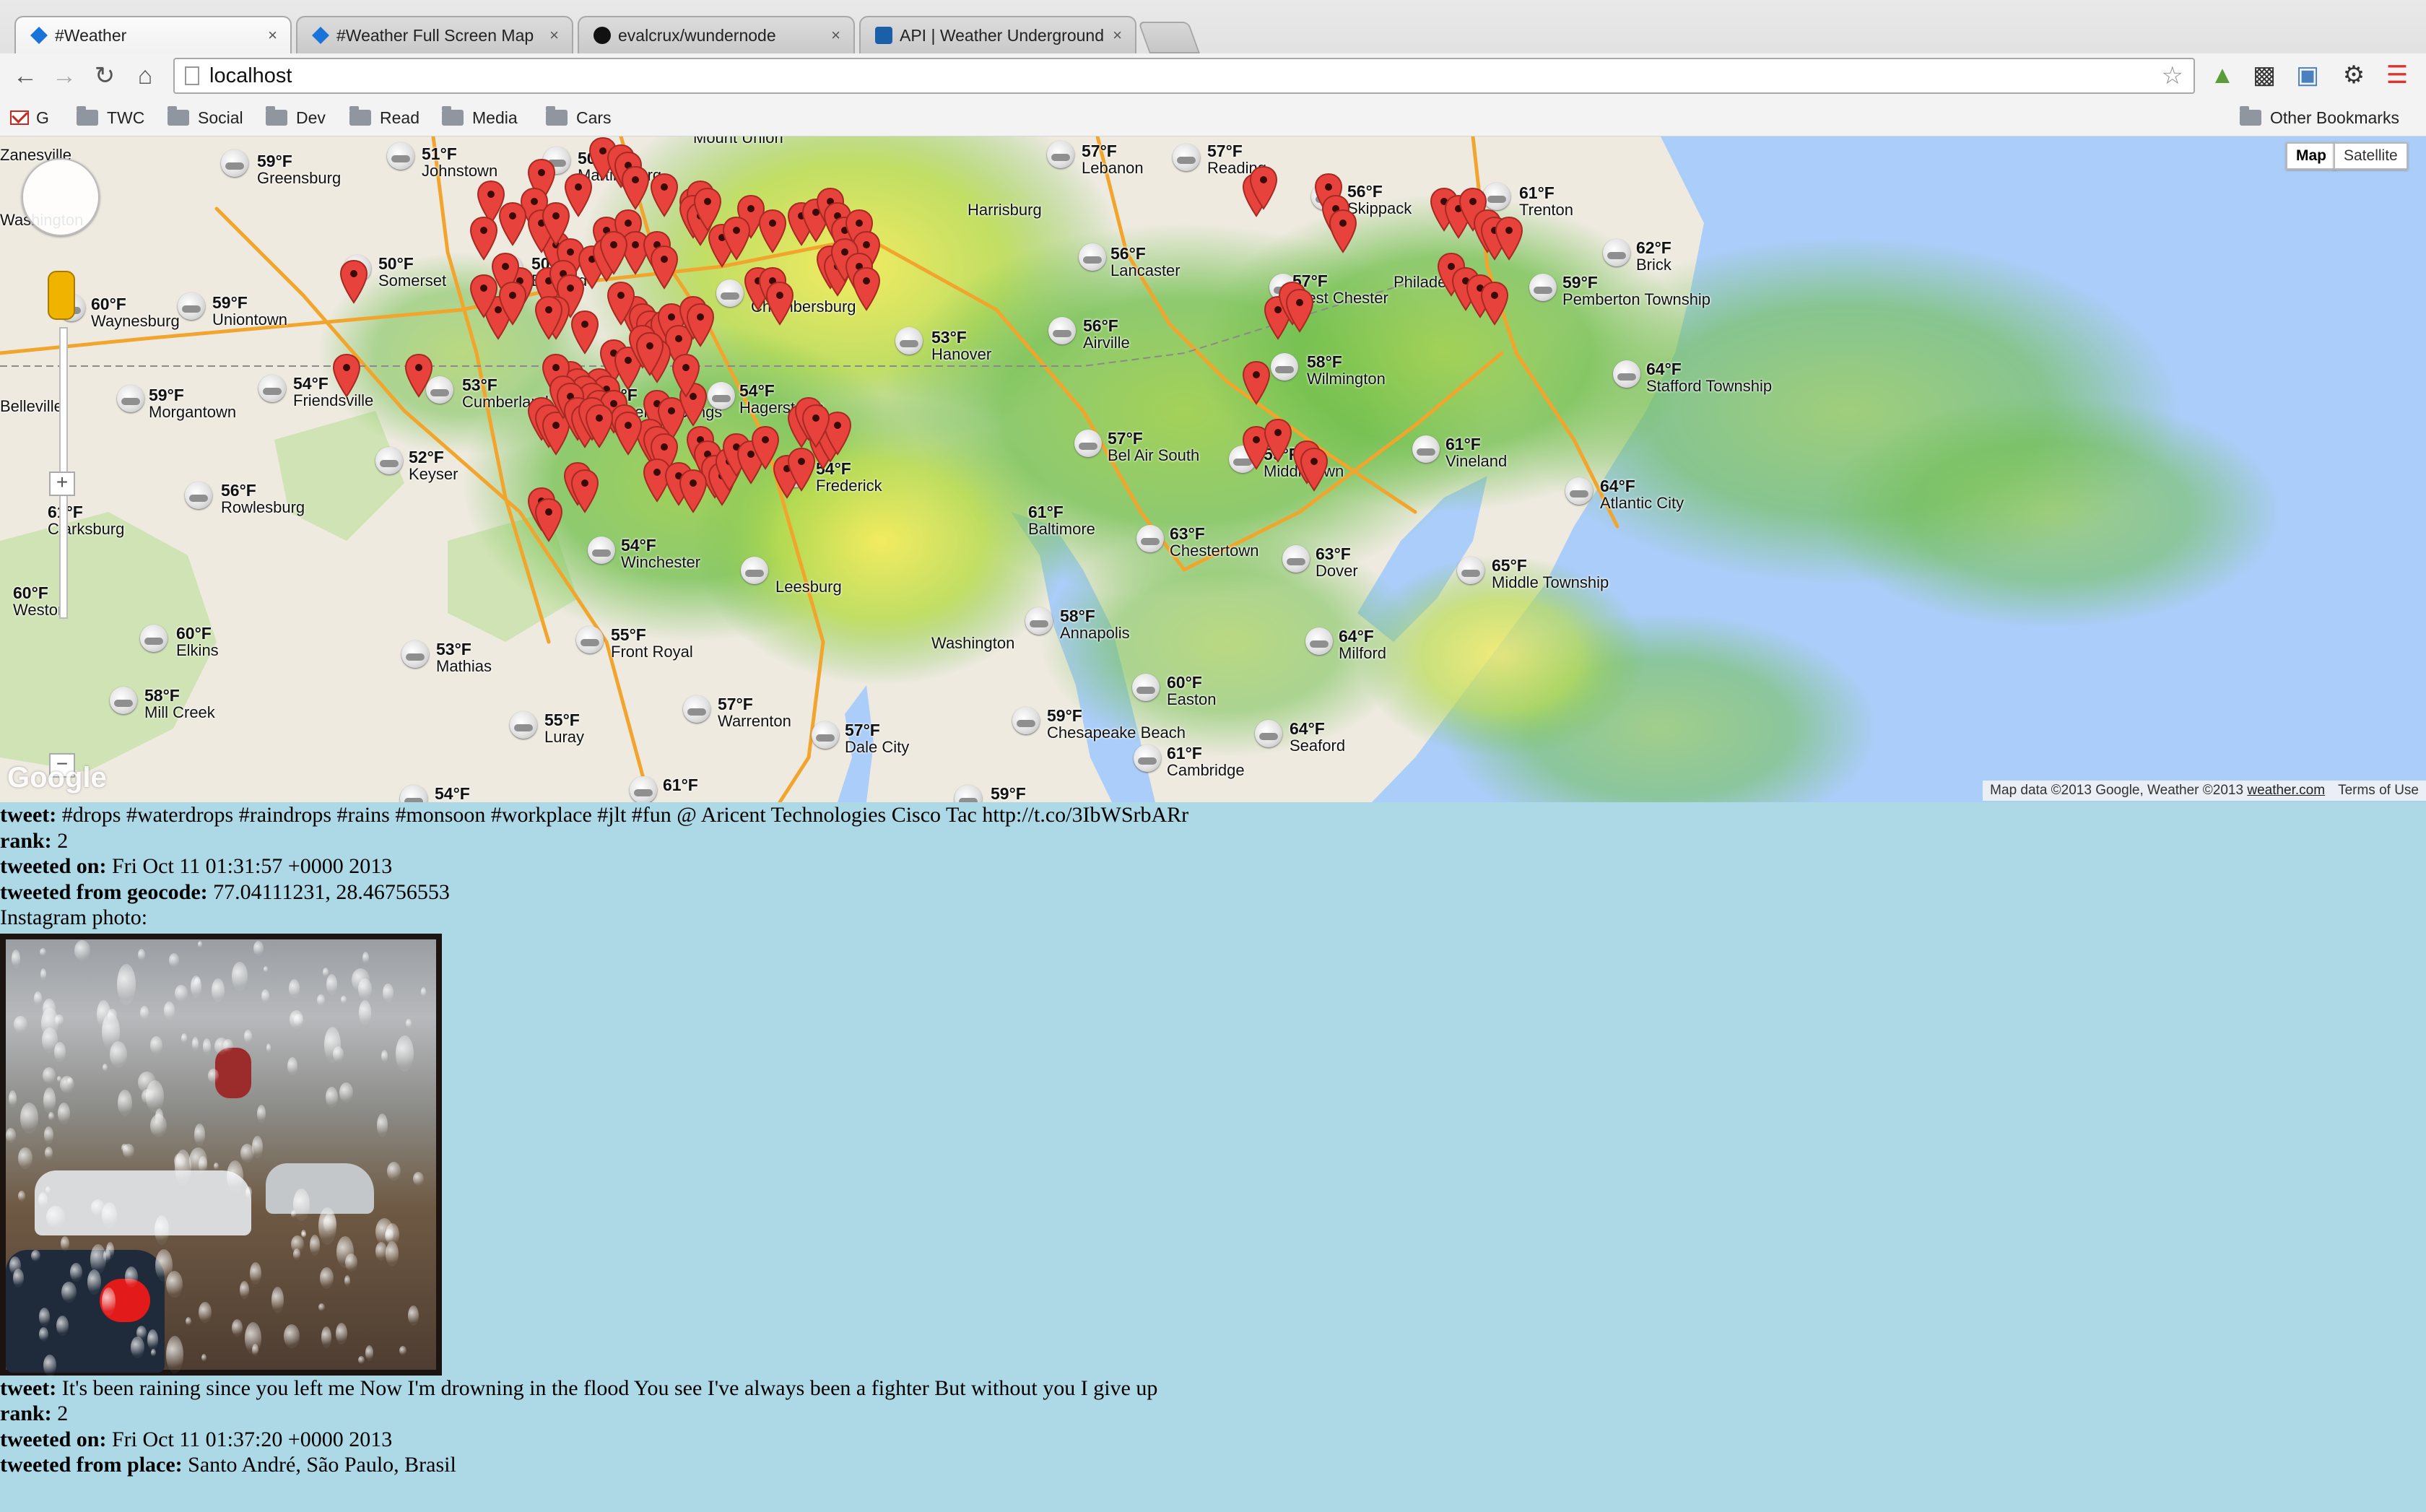 The height and width of the screenshot is (1512, 2426). Describe the element at coordinates (579, 117) in the screenshot. I see `bookmark-folder-cars: Cars` at that location.